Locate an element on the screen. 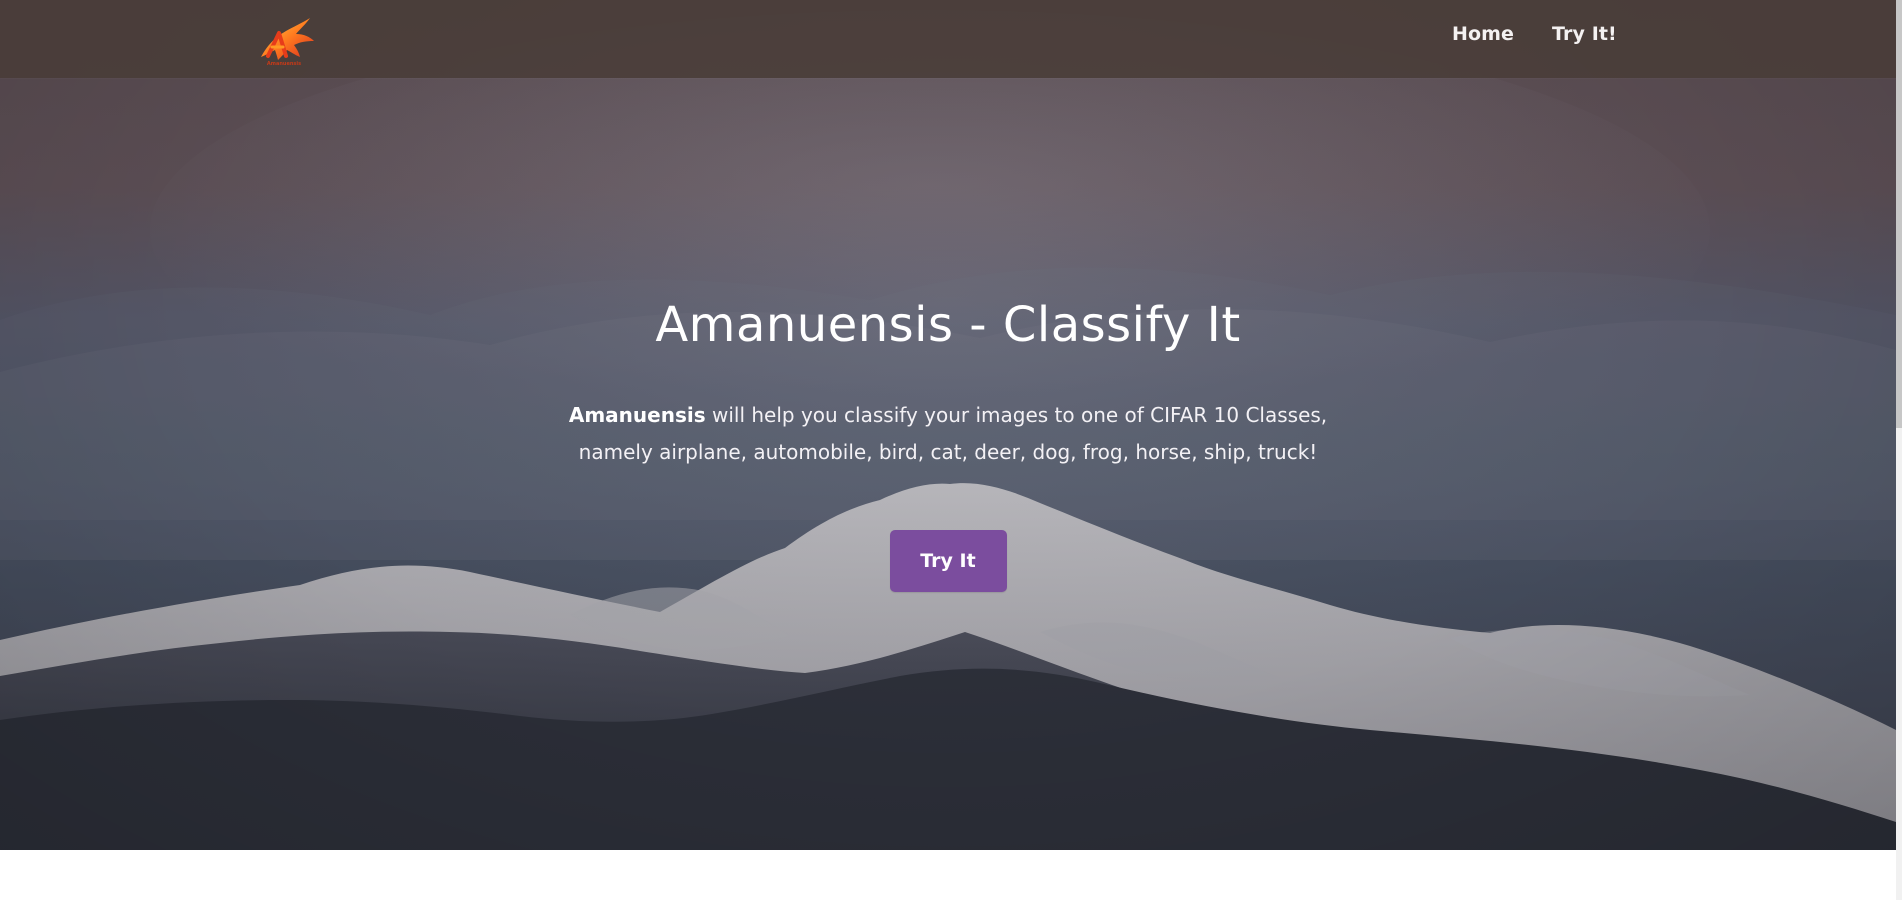 This screenshot has width=1902, height=900. scrollbar-thumb is located at coordinates (1899, 214).